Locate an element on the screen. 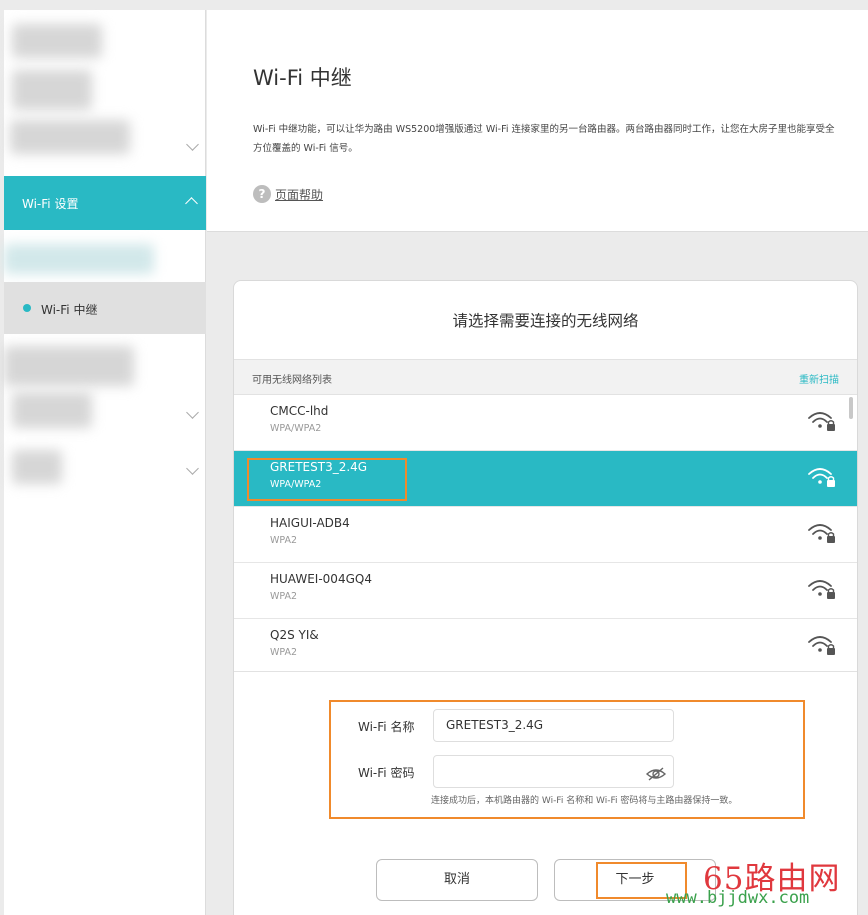 The height and width of the screenshot is (915, 868). network-row: HAIGUI-ADB4 WPA2 is located at coordinates (545, 535).